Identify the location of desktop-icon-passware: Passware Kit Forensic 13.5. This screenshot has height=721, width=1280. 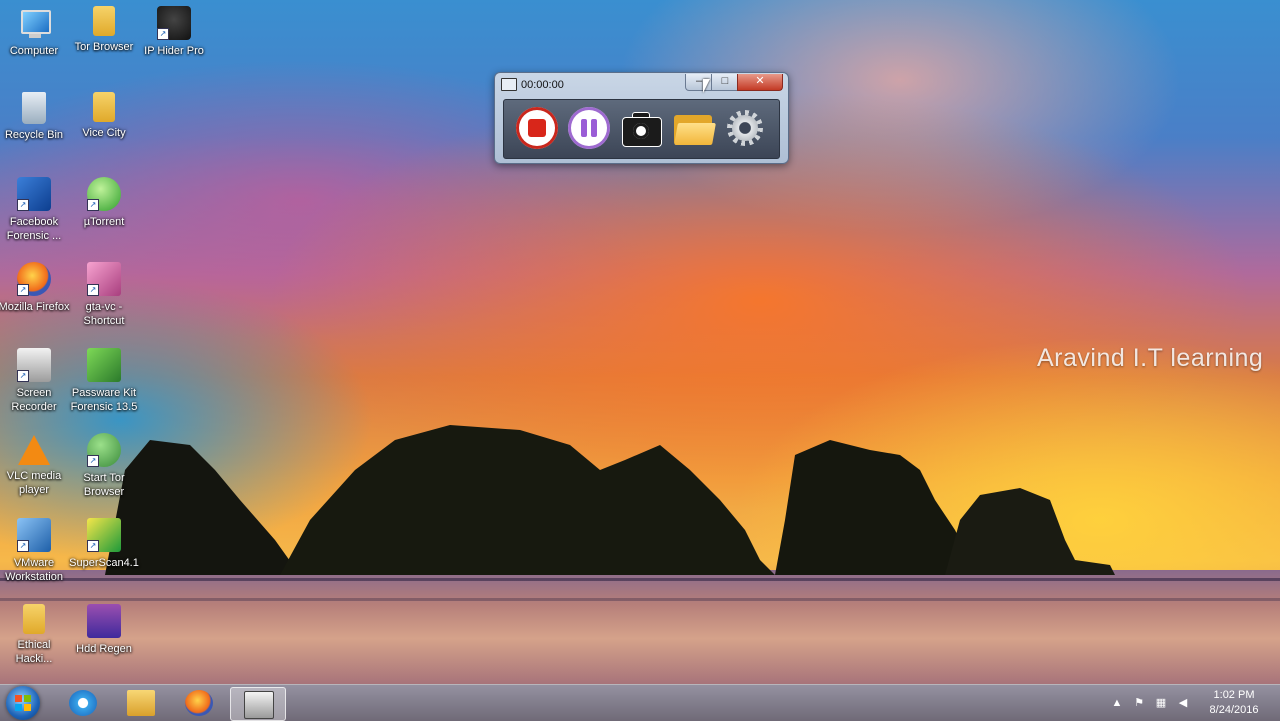
(104, 379).